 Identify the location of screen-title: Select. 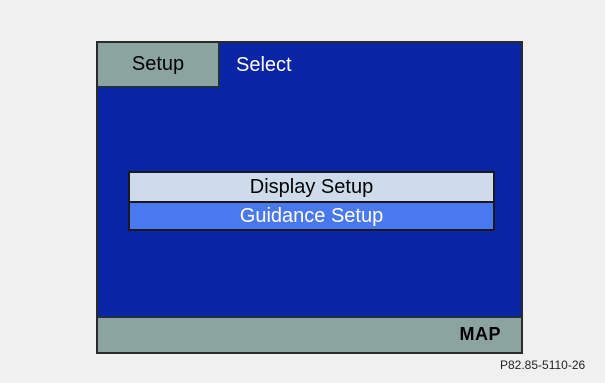
(264, 65).